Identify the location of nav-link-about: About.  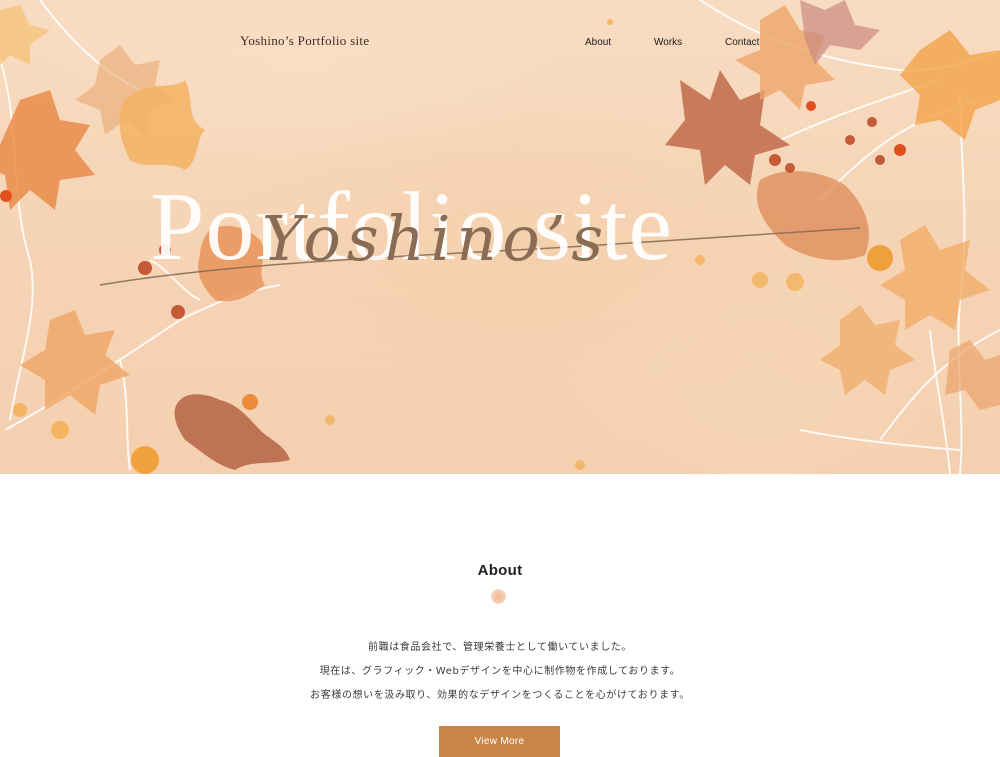
(598, 42).